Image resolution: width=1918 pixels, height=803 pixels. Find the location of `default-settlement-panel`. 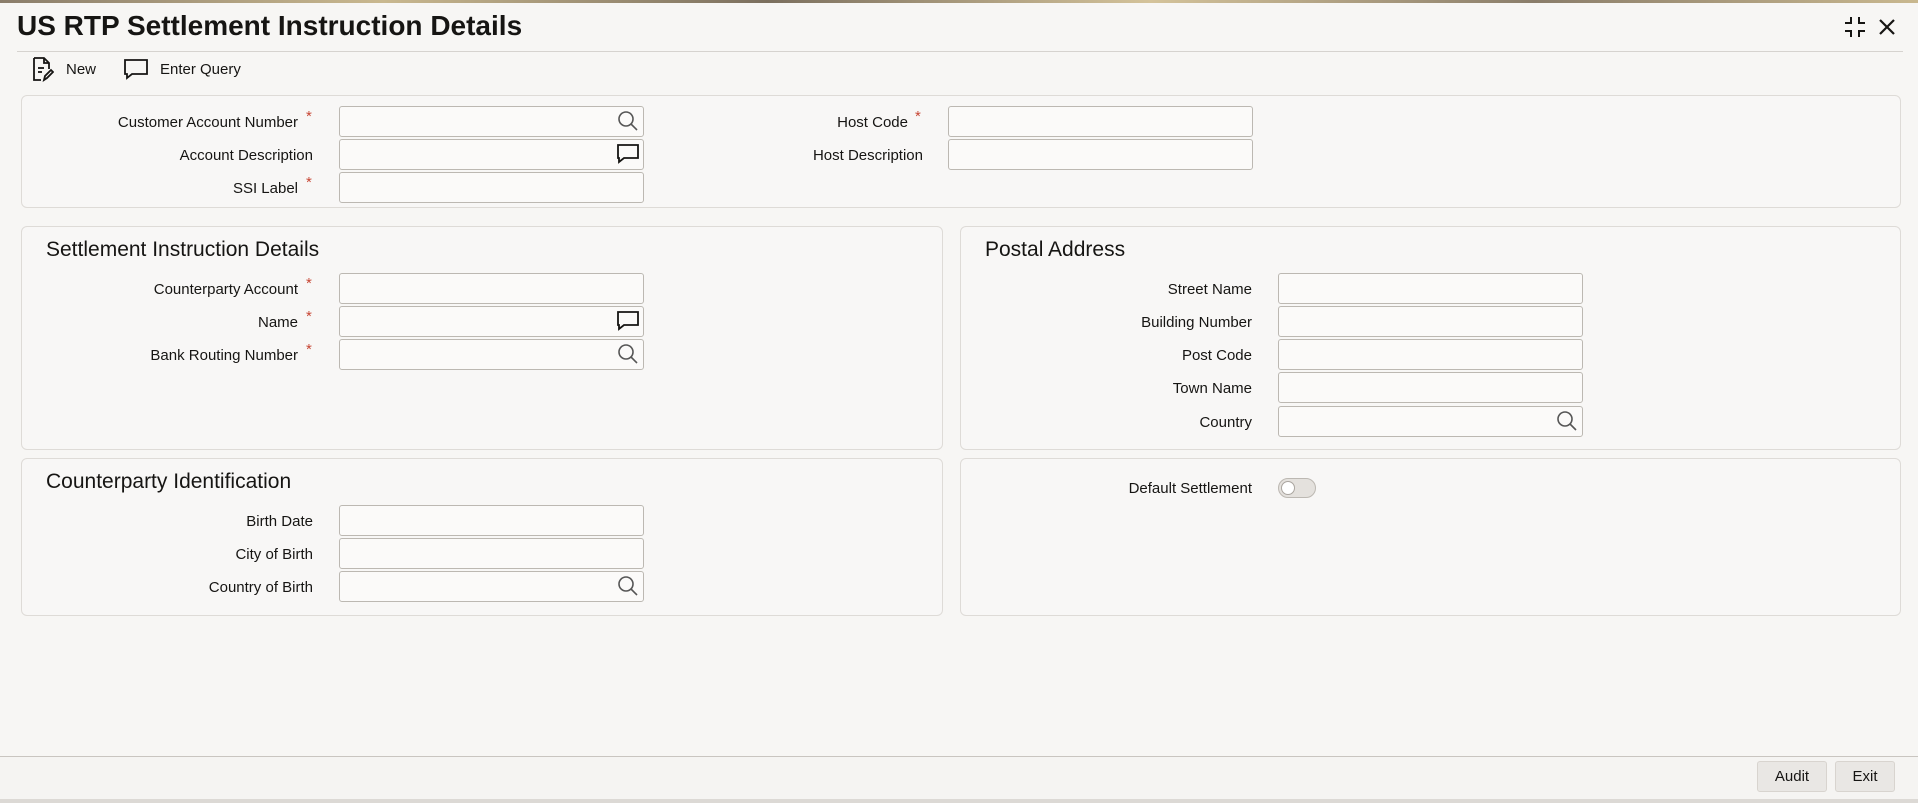

default-settlement-panel is located at coordinates (1430, 537).